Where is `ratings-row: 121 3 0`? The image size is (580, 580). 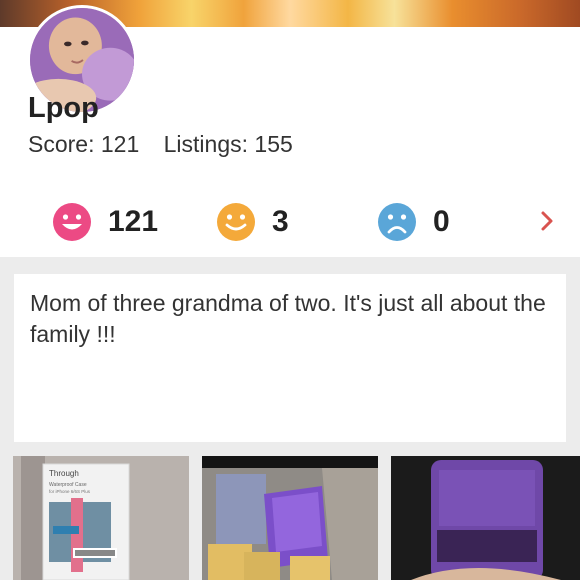
ratings-row: 121 3 0 is located at coordinates (290, 222).